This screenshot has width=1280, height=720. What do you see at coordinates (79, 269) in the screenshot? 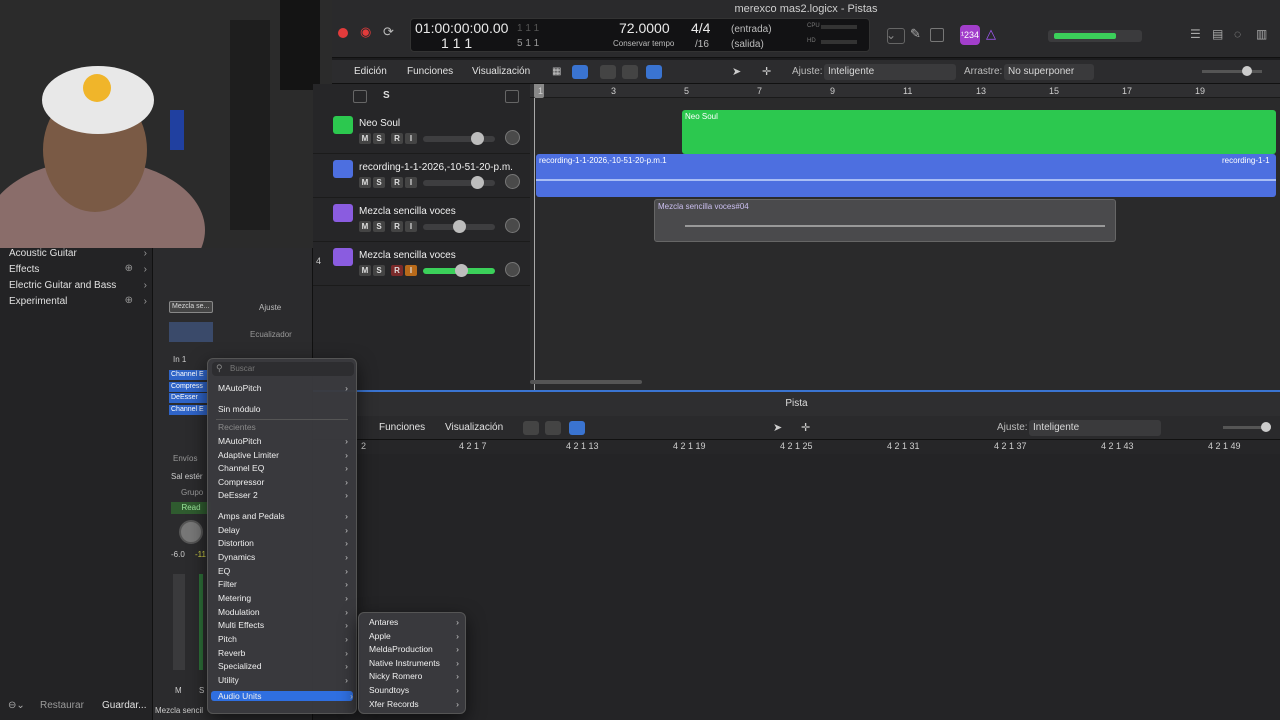
I see `library-item: Effects ⊕ ›` at bounding box center [79, 269].